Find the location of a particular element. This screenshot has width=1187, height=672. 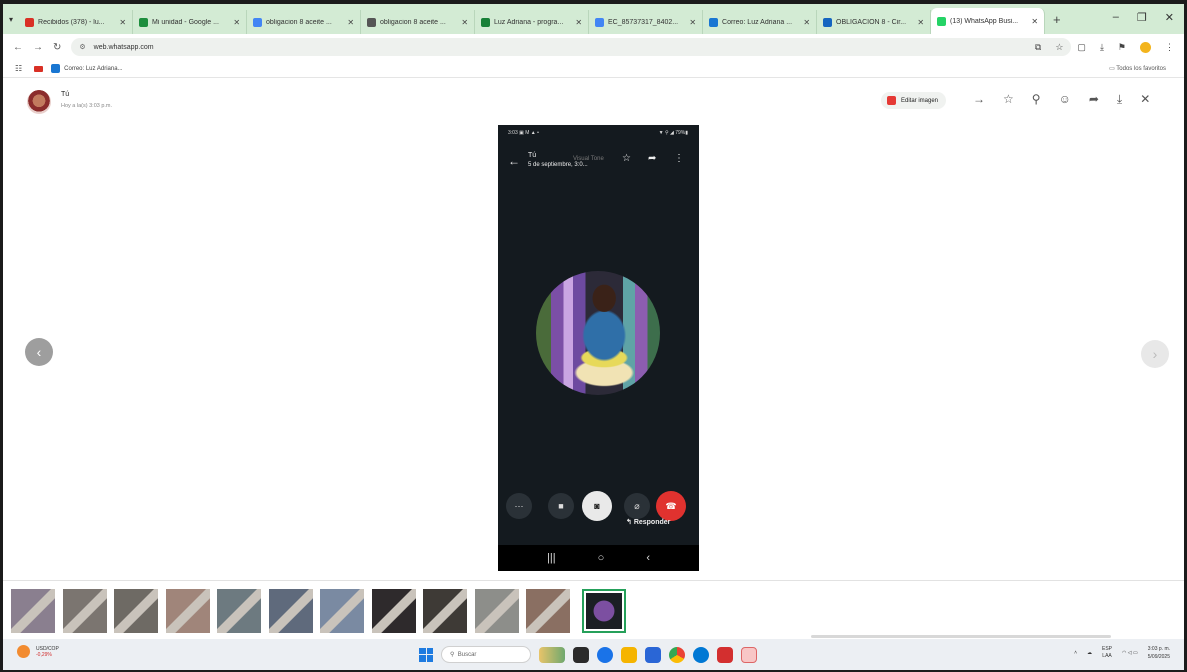

download-icon: ⤓ is located at coordinates (1119, 99).